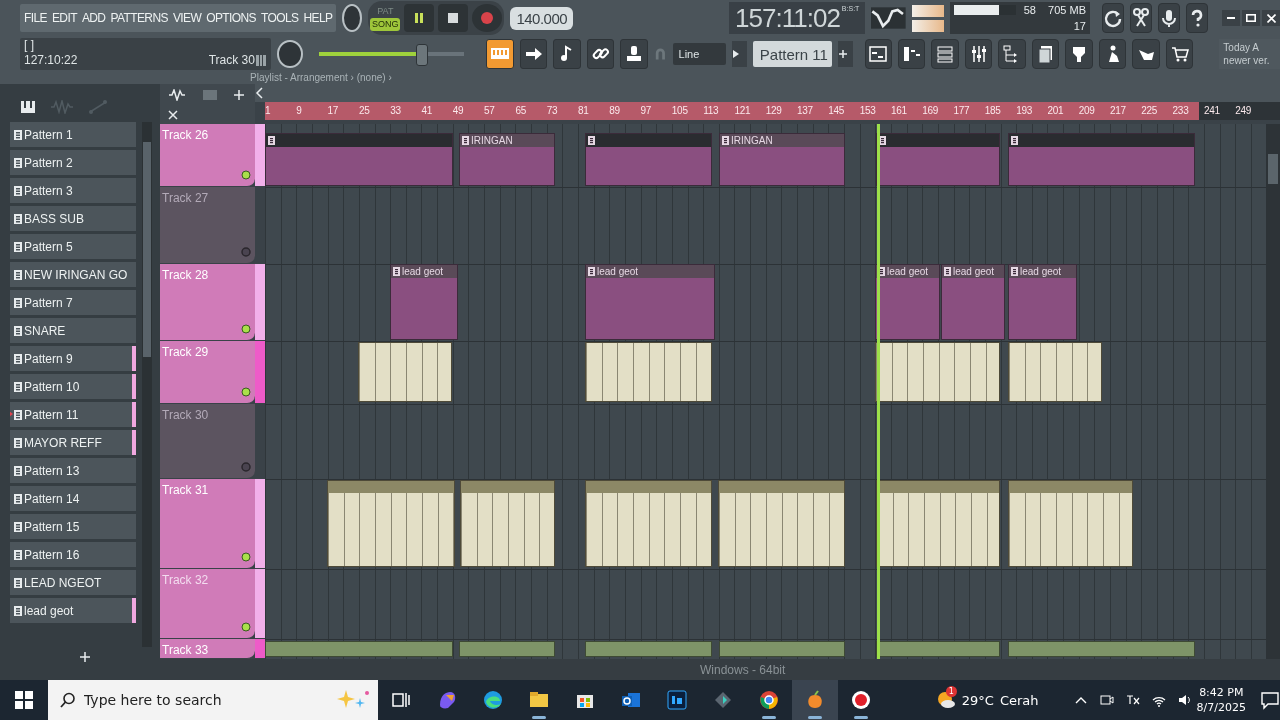  What do you see at coordinates (1249, 54) in the screenshot?
I see `news-panel: Today A newer ver.` at bounding box center [1249, 54].